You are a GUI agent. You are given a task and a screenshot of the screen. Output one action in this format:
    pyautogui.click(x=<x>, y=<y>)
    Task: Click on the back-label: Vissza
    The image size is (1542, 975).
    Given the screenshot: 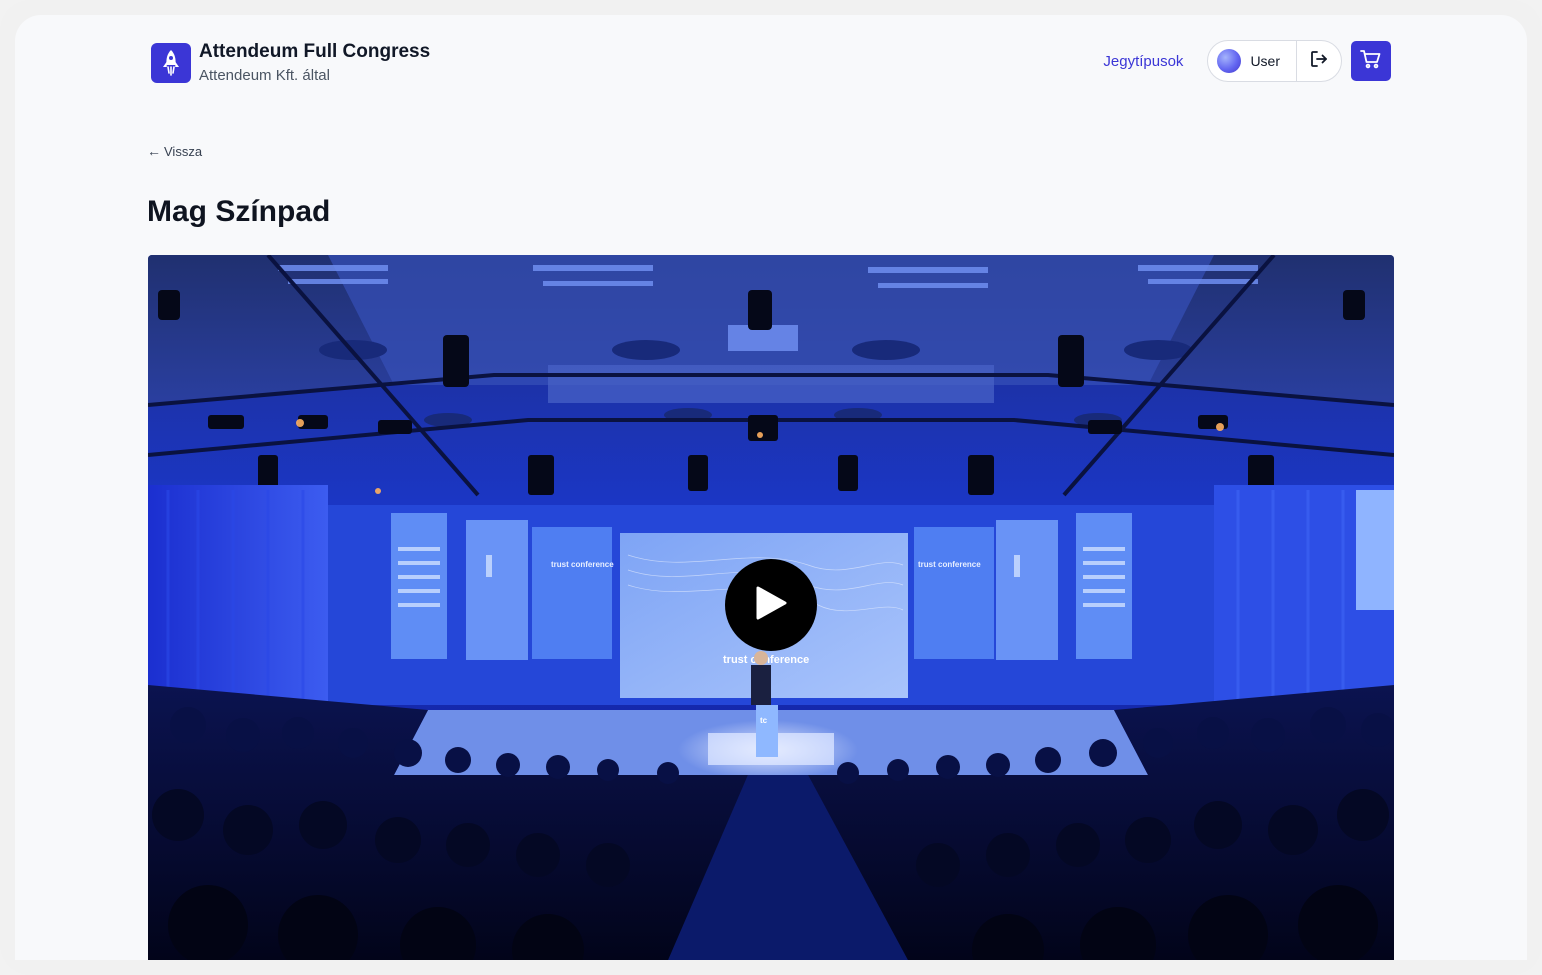 What is the action you would take?
    pyautogui.click(x=183, y=151)
    